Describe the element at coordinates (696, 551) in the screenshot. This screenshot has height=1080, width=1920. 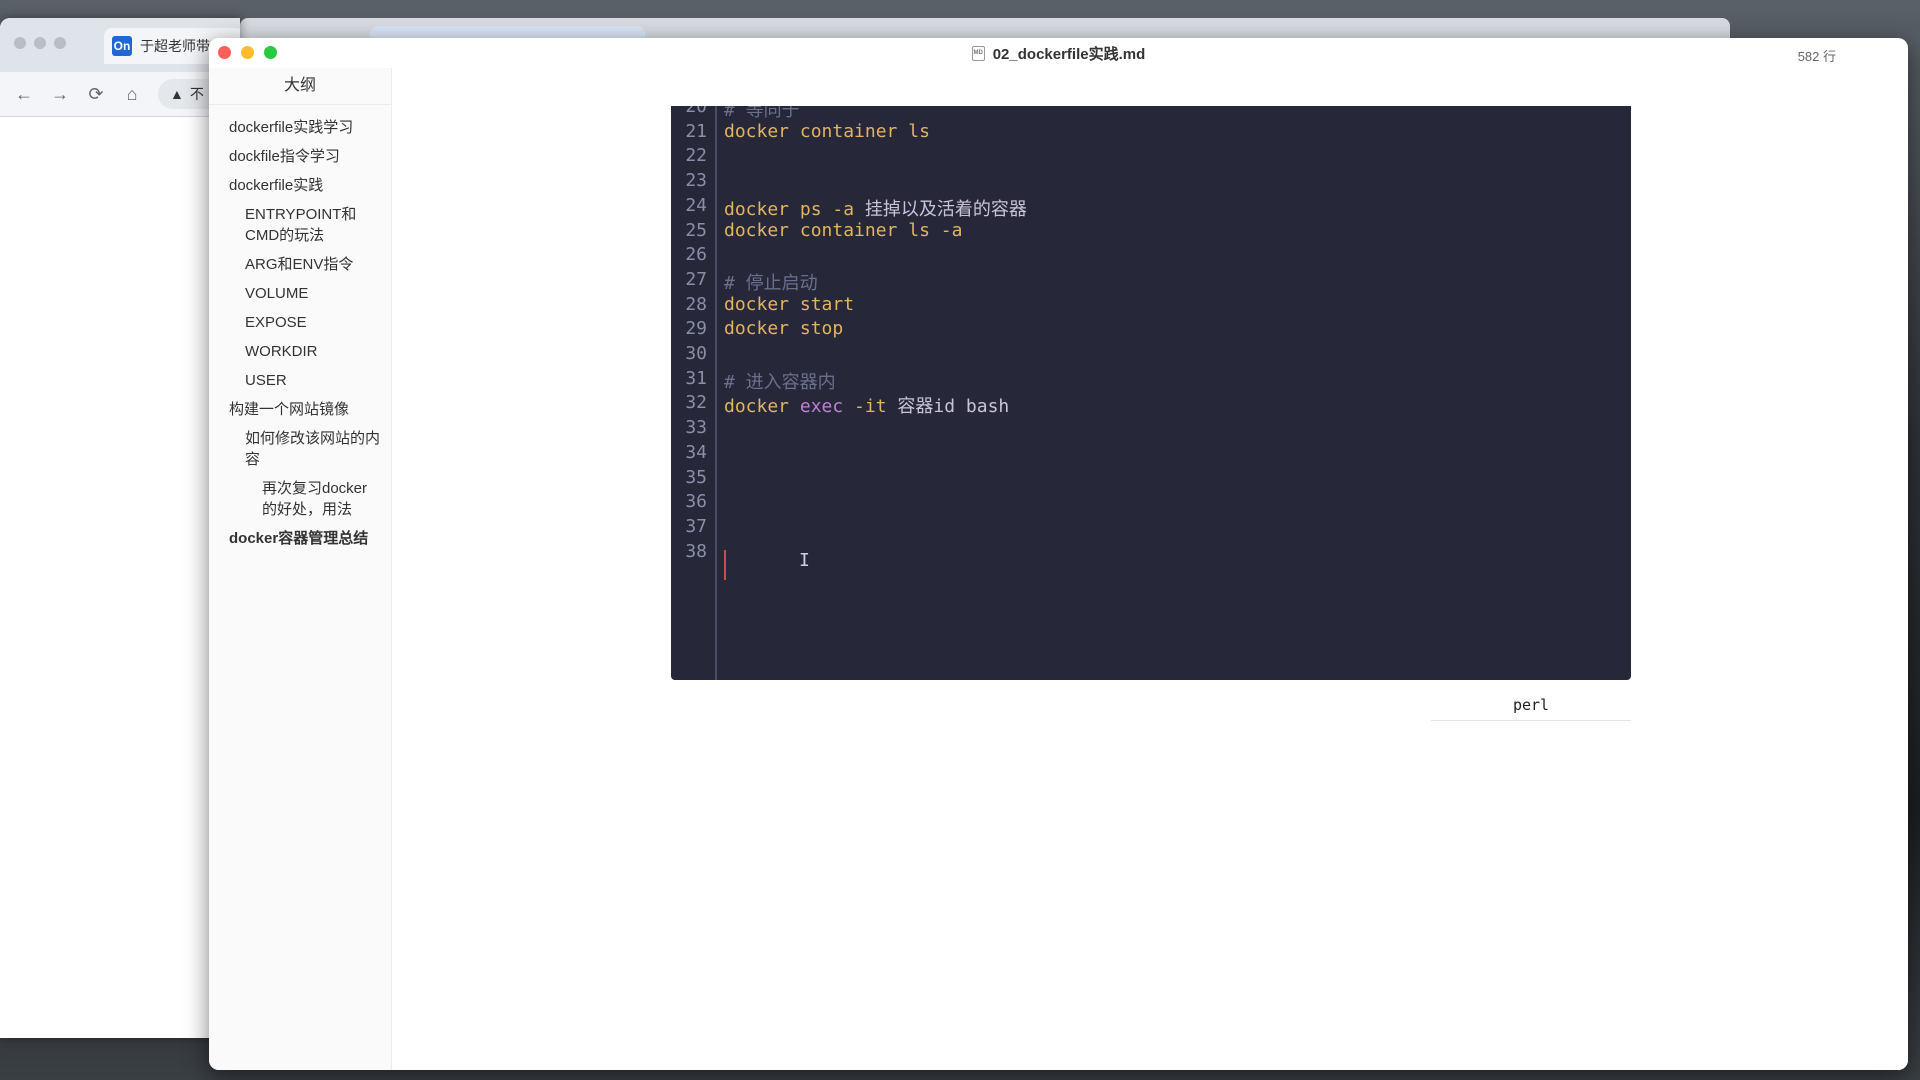
I see `line-number: 38` at that location.